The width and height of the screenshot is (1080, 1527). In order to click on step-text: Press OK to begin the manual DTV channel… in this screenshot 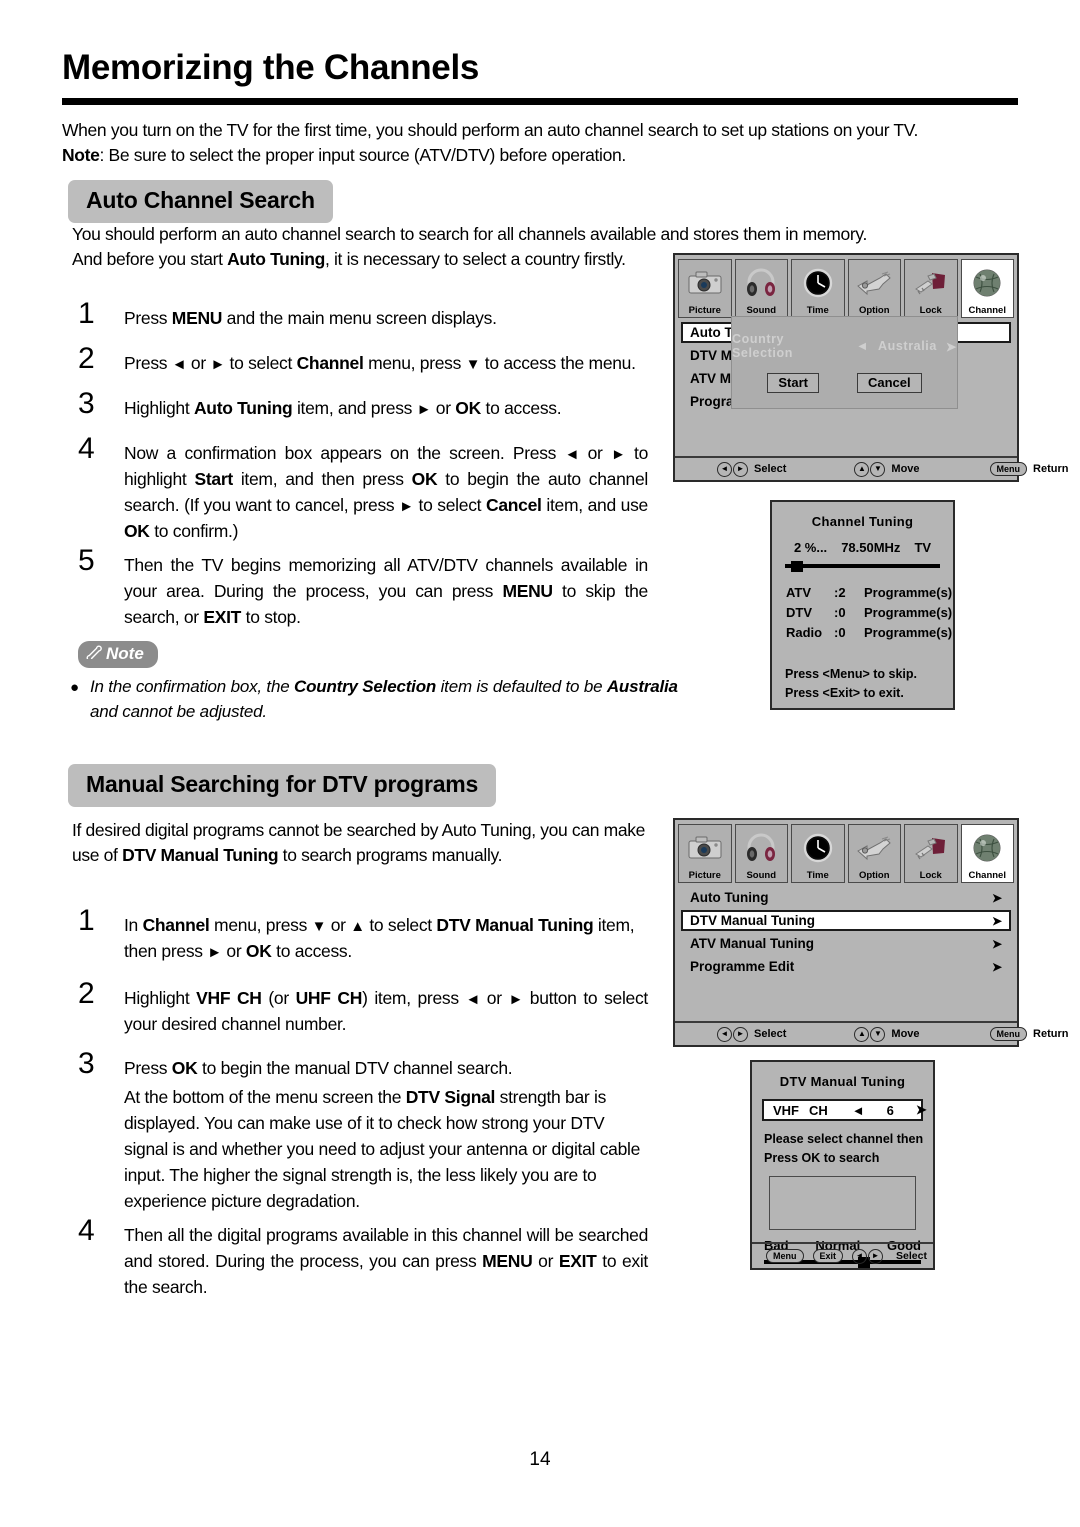, I will do `click(386, 1134)`.